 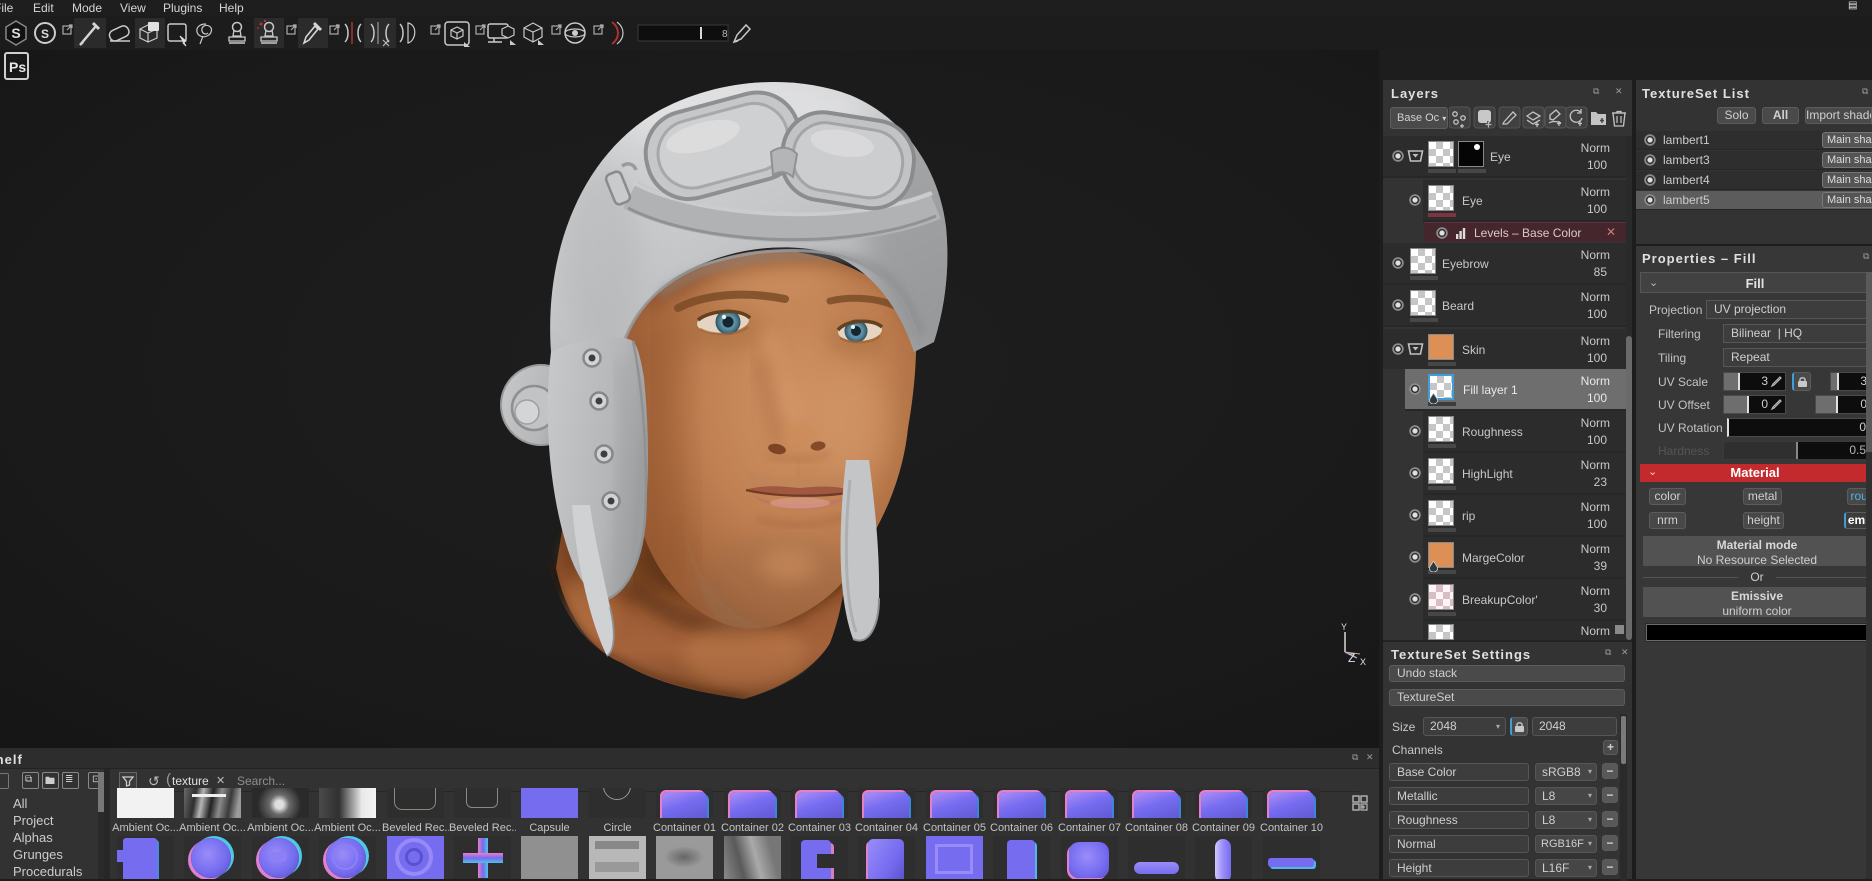 I want to click on svg-text: X, so click(x=1363, y=662).